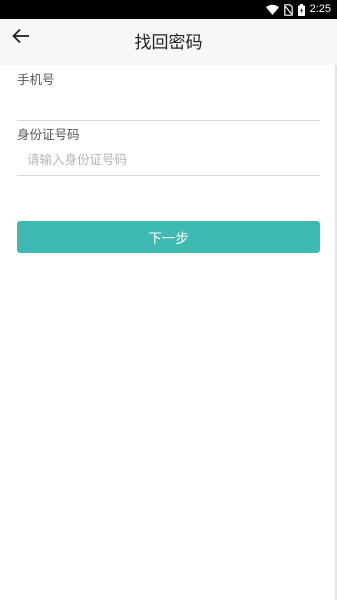 Image resolution: width=337 pixels, height=600 pixels. Describe the element at coordinates (272, 9) in the screenshot. I see `wifi-icon` at that location.